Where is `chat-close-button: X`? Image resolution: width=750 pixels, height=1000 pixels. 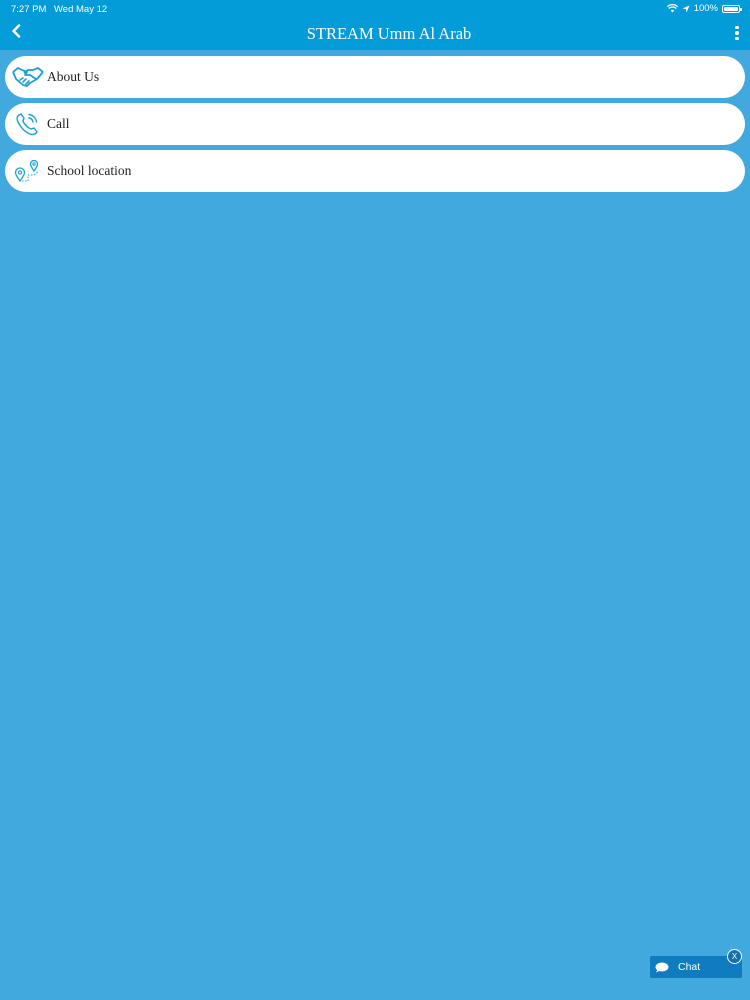 chat-close-button: X is located at coordinates (734, 956).